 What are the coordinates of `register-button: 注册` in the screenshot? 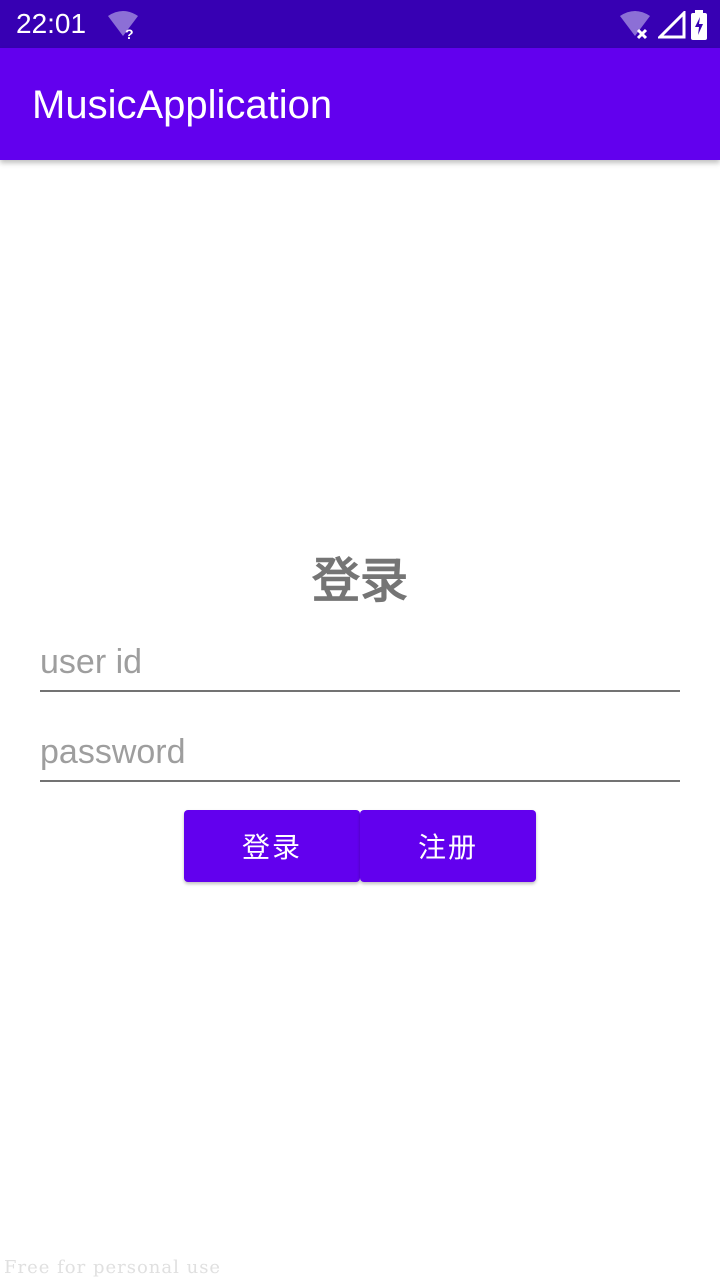 It's located at (448, 846).